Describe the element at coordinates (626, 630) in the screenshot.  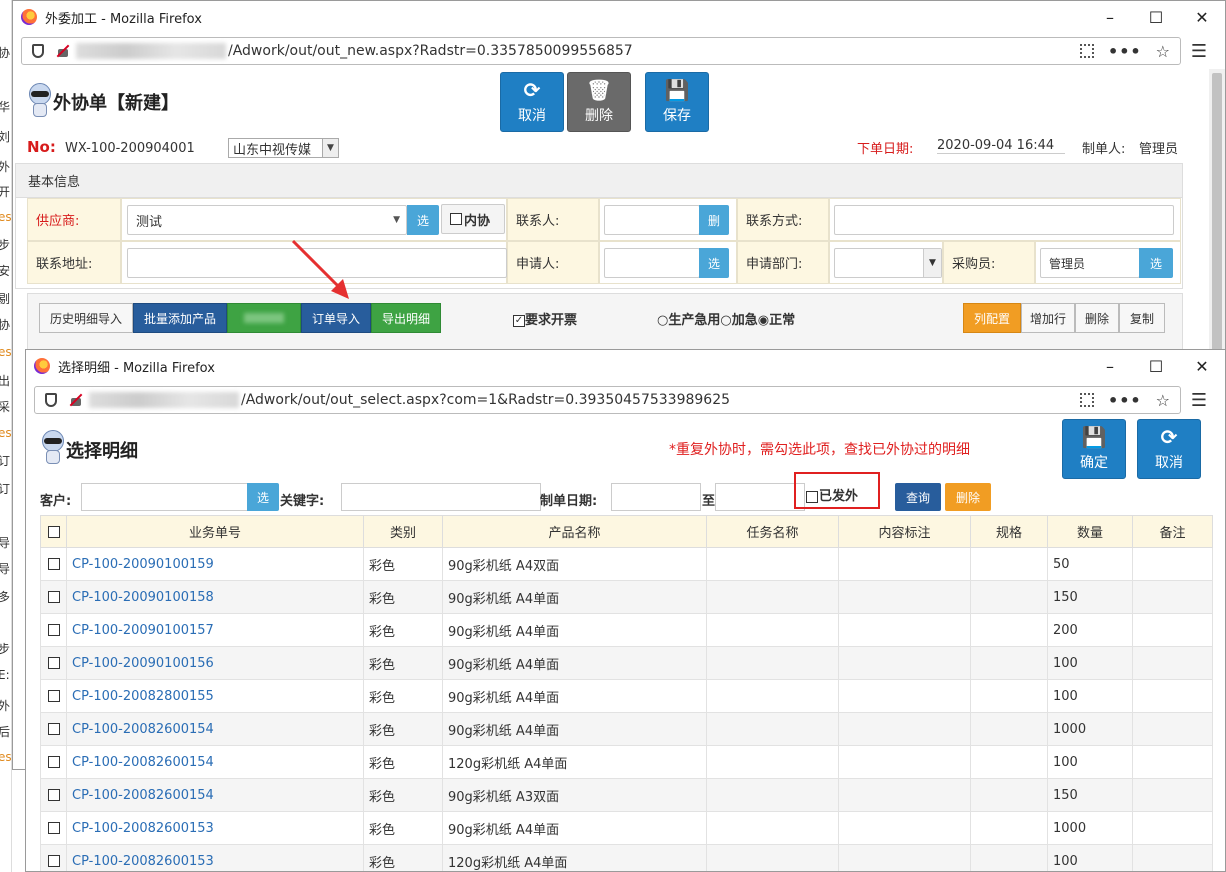
I see `table-row: CP-100-20090100157 彩色 90g彩机纸 A4单面 200` at that location.